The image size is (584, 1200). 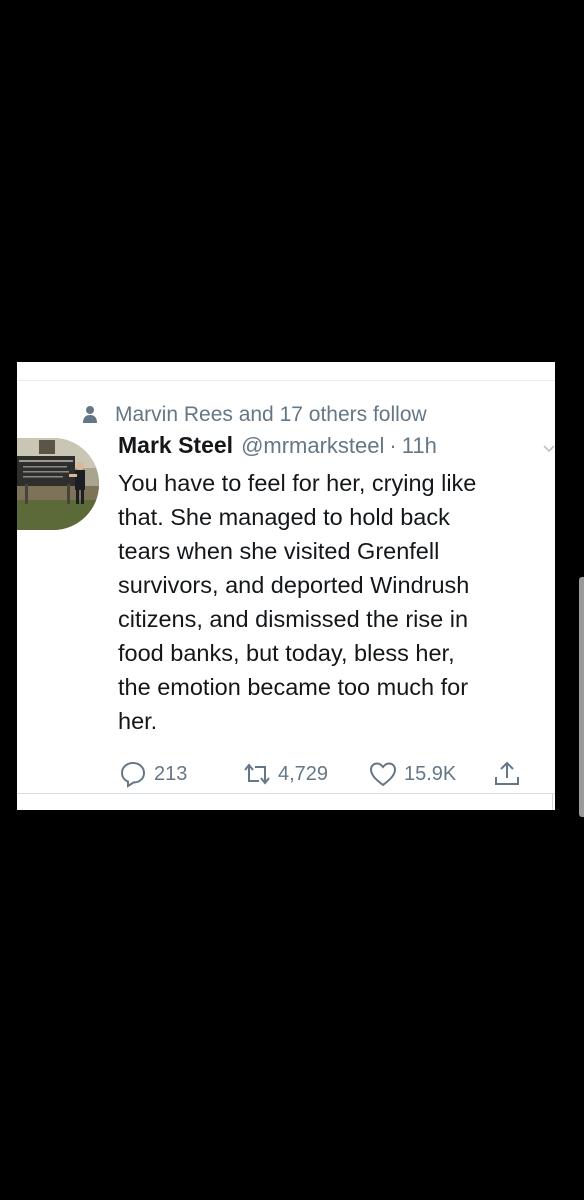 I want to click on tweet-header: Mark Steel @mrmarksteel · 11h, so click(x=277, y=449).